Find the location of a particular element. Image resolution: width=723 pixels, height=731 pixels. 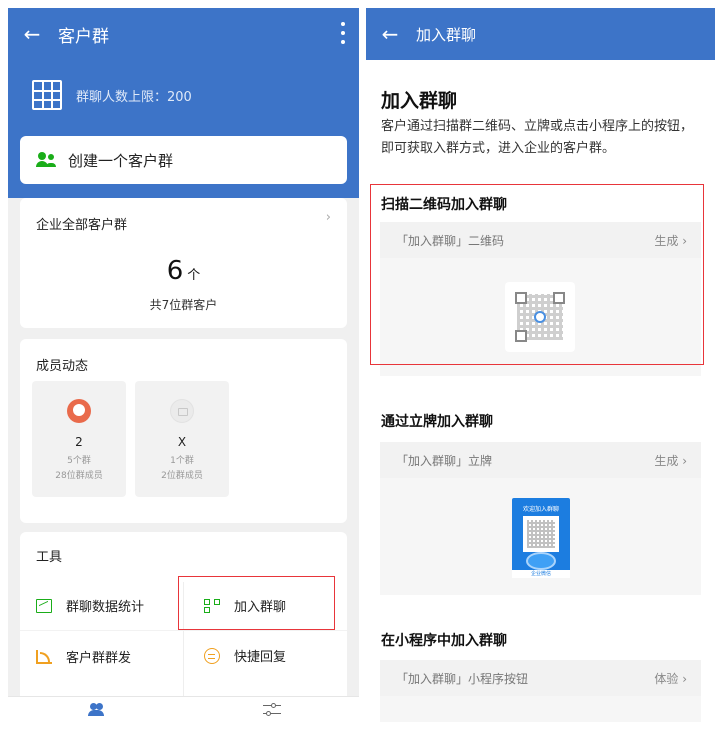

section-title-standee: 通过立牌加入群聊 is located at coordinates (437, 422).